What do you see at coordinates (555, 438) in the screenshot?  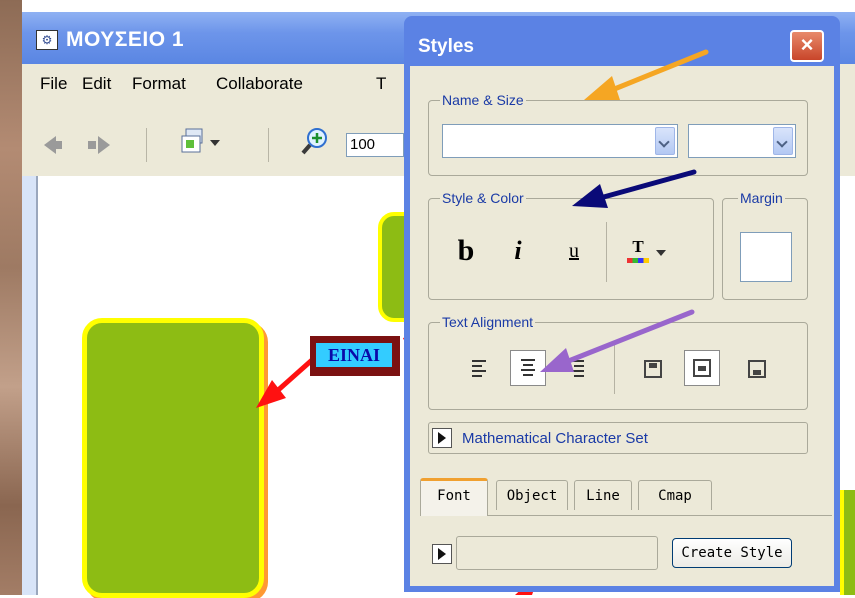 I see `math-charset-label: Mathematical Character Set` at bounding box center [555, 438].